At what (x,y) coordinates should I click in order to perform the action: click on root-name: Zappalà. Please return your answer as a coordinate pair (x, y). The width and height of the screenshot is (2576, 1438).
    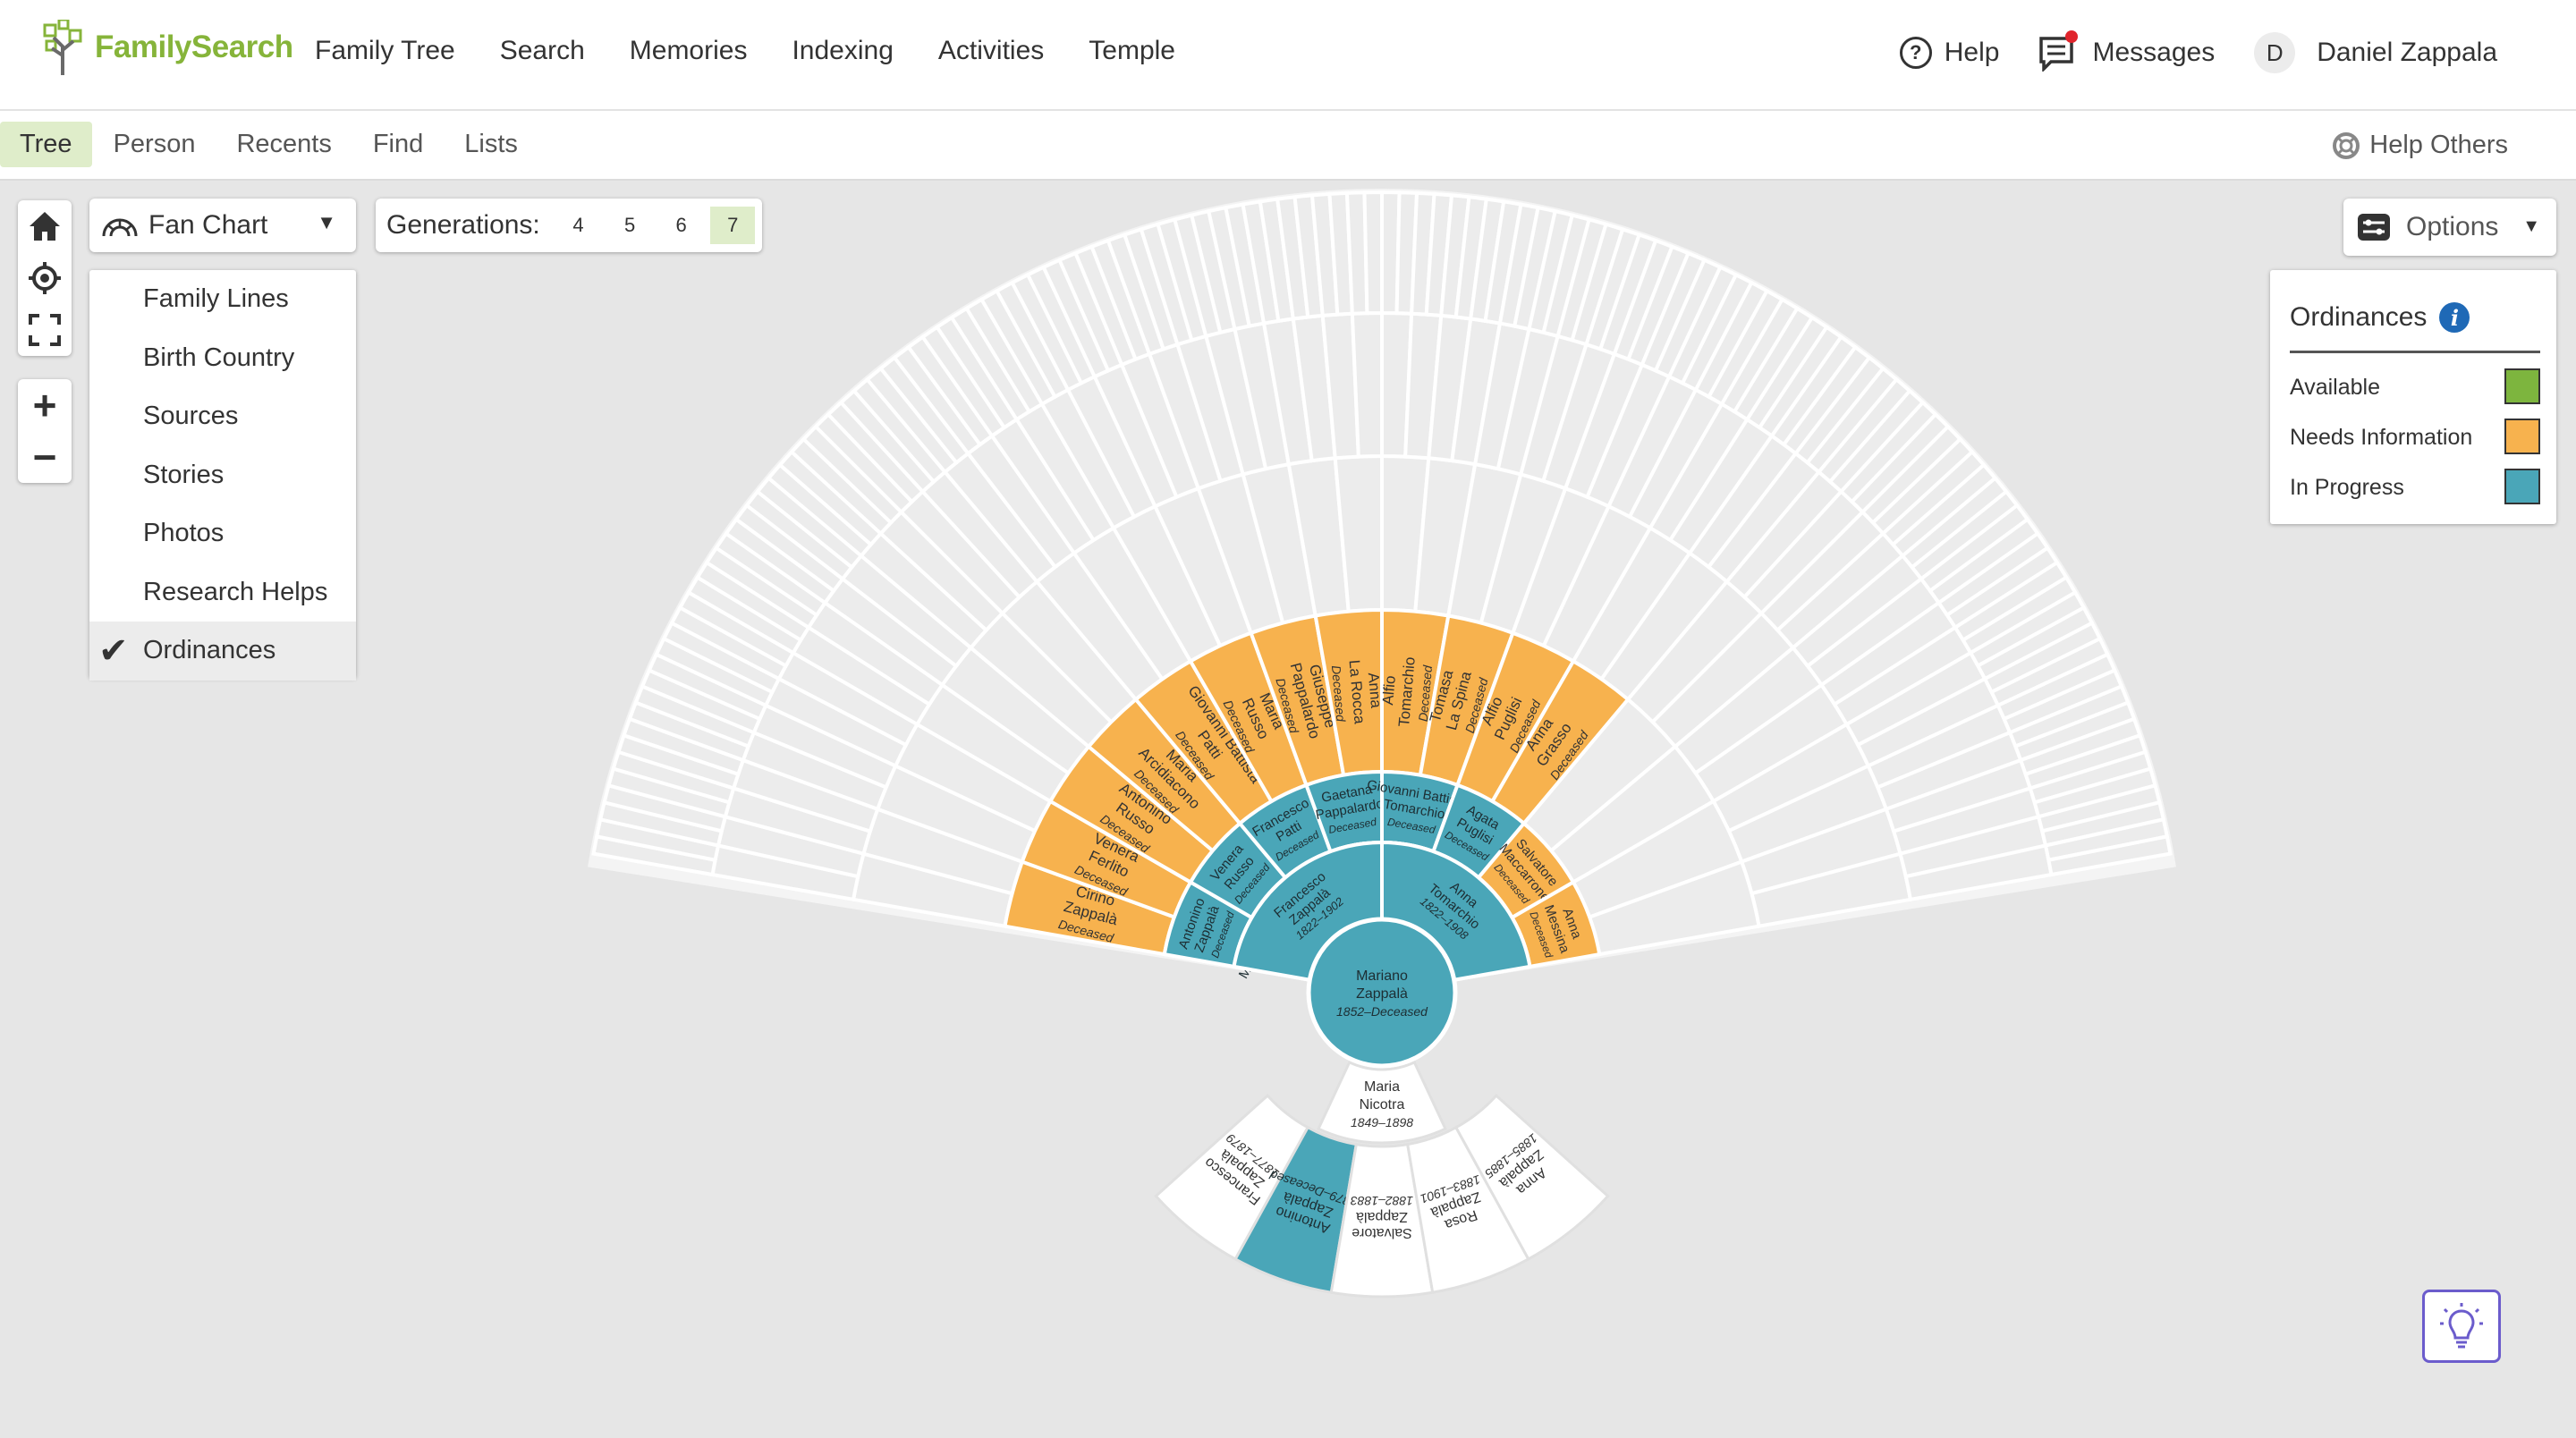
    Looking at the image, I should click on (1382, 994).